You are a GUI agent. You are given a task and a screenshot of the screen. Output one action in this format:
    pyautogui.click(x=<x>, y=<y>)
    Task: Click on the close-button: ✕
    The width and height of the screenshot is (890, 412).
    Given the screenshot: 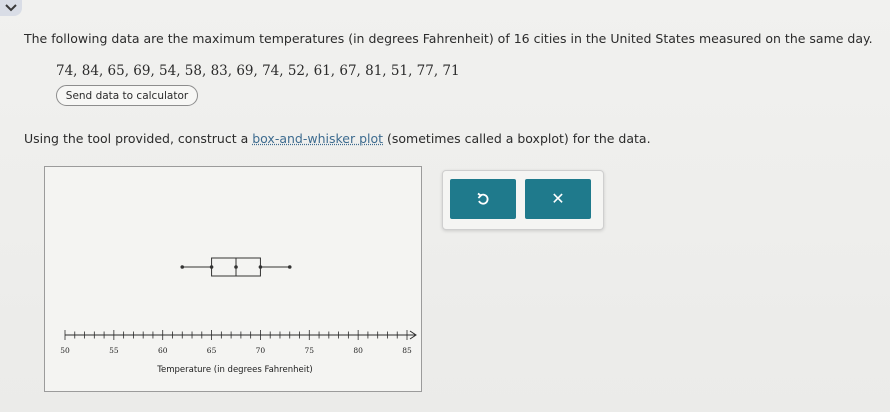 What is the action you would take?
    pyautogui.click(x=558, y=199)
    